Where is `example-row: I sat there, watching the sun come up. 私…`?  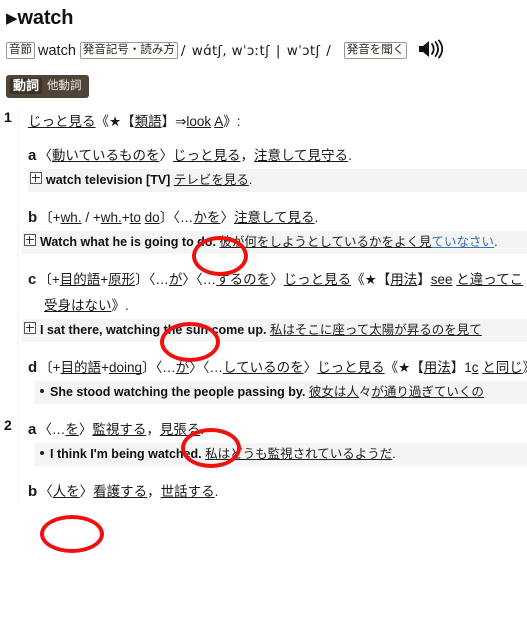
example-row: I sat there, watching the sun come up. 私… is located at coordinates (274, 330).